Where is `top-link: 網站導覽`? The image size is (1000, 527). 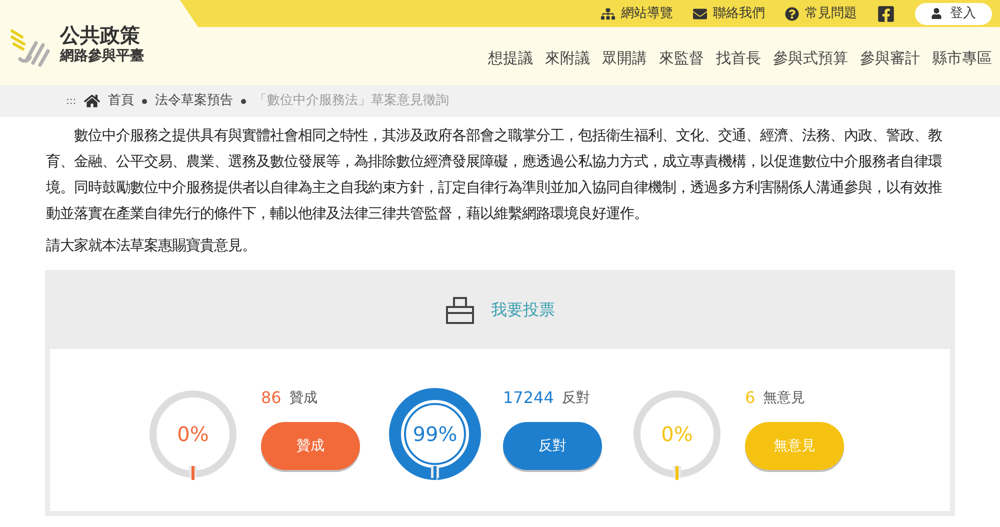
top-link: 網站導覽 is located at coordinates (647, 14).